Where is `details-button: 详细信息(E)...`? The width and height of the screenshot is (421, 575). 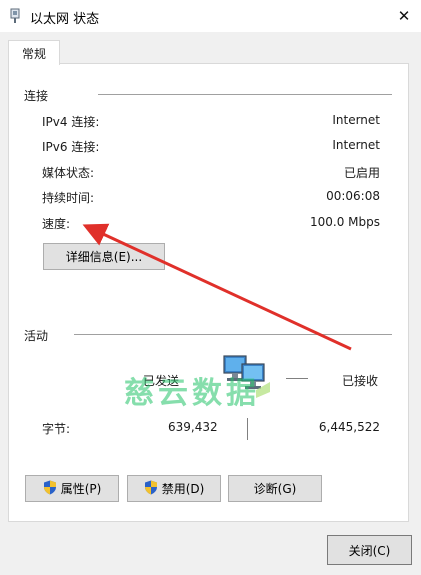 details-button: 详细信息(E)... is located at coordinates (104, 256).